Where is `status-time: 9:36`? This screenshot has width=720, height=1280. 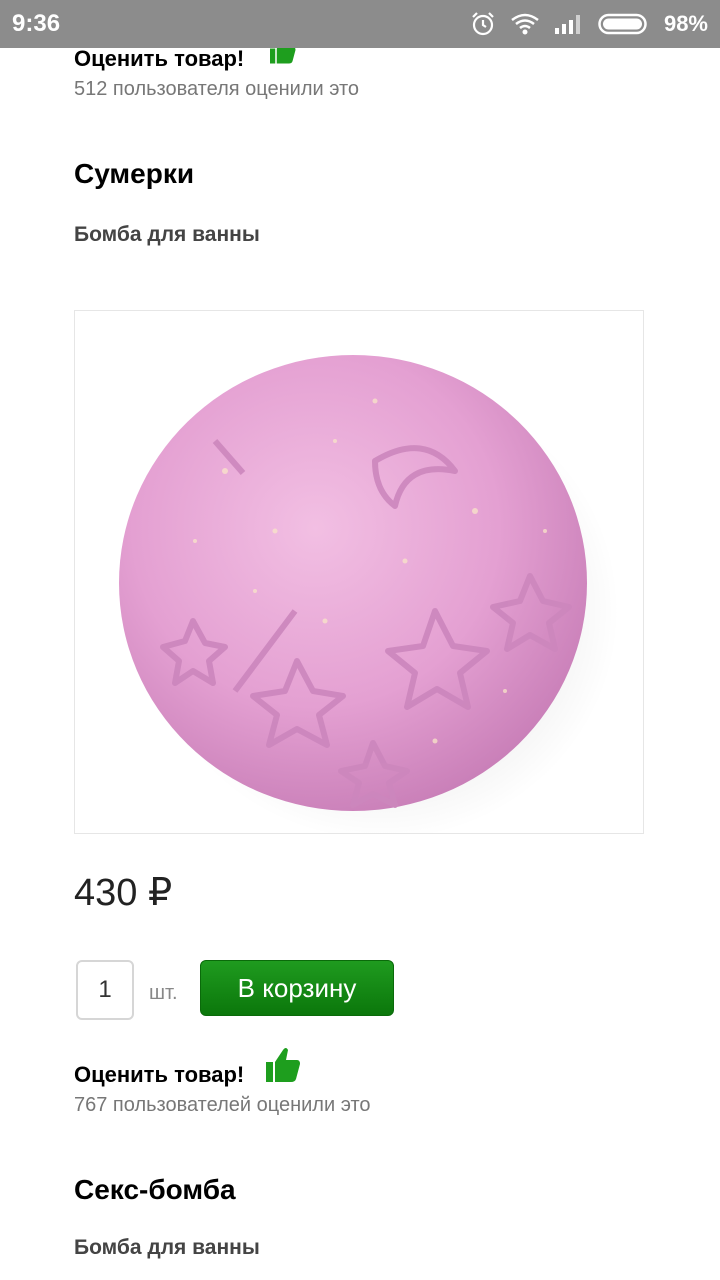
status-time: 9:36 is located at coordinates (36, 23).